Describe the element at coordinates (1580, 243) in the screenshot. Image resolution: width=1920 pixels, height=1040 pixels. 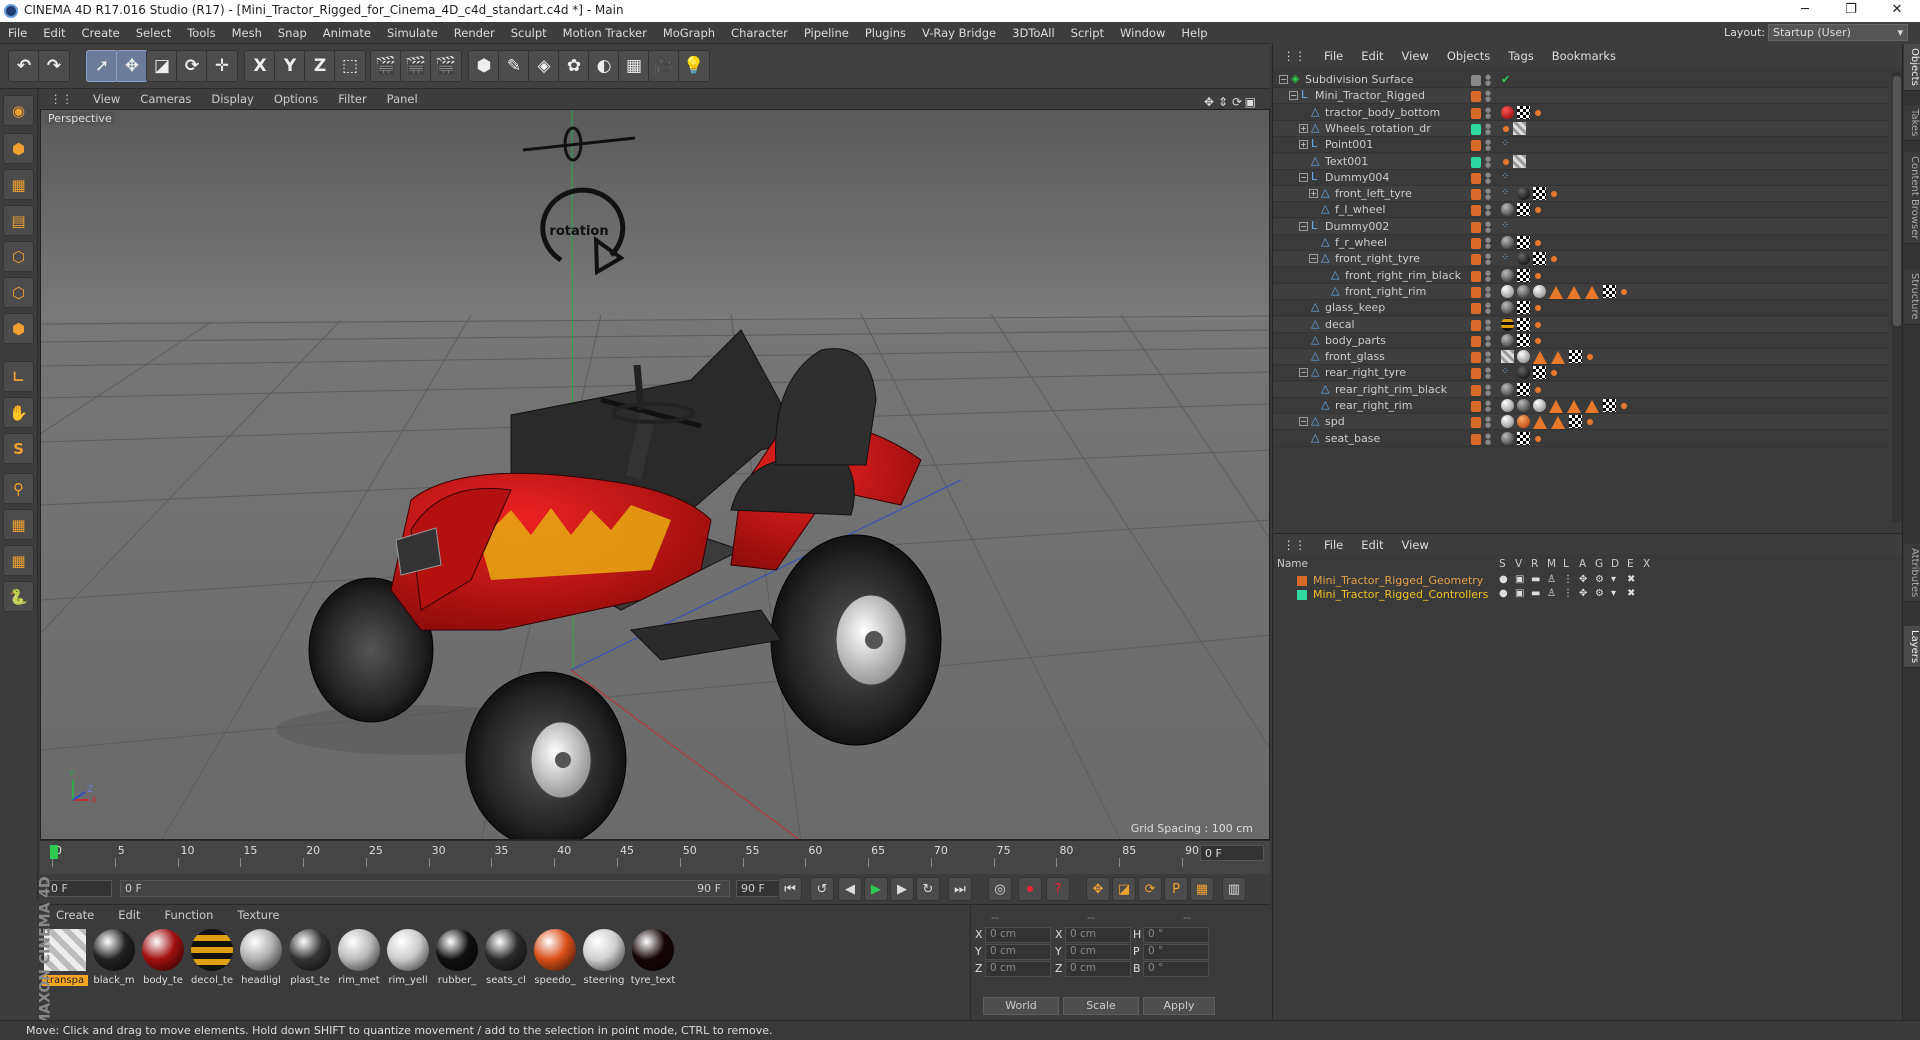
I see `object-row: △ f_r_wheel ● ●` at that location.